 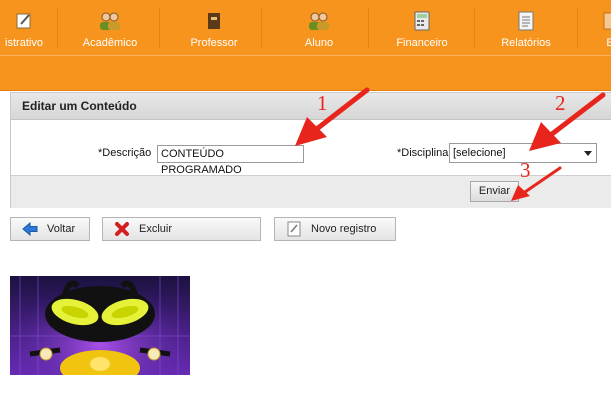 I want to click on arrow-left-icon, so click(x=30, y=229).